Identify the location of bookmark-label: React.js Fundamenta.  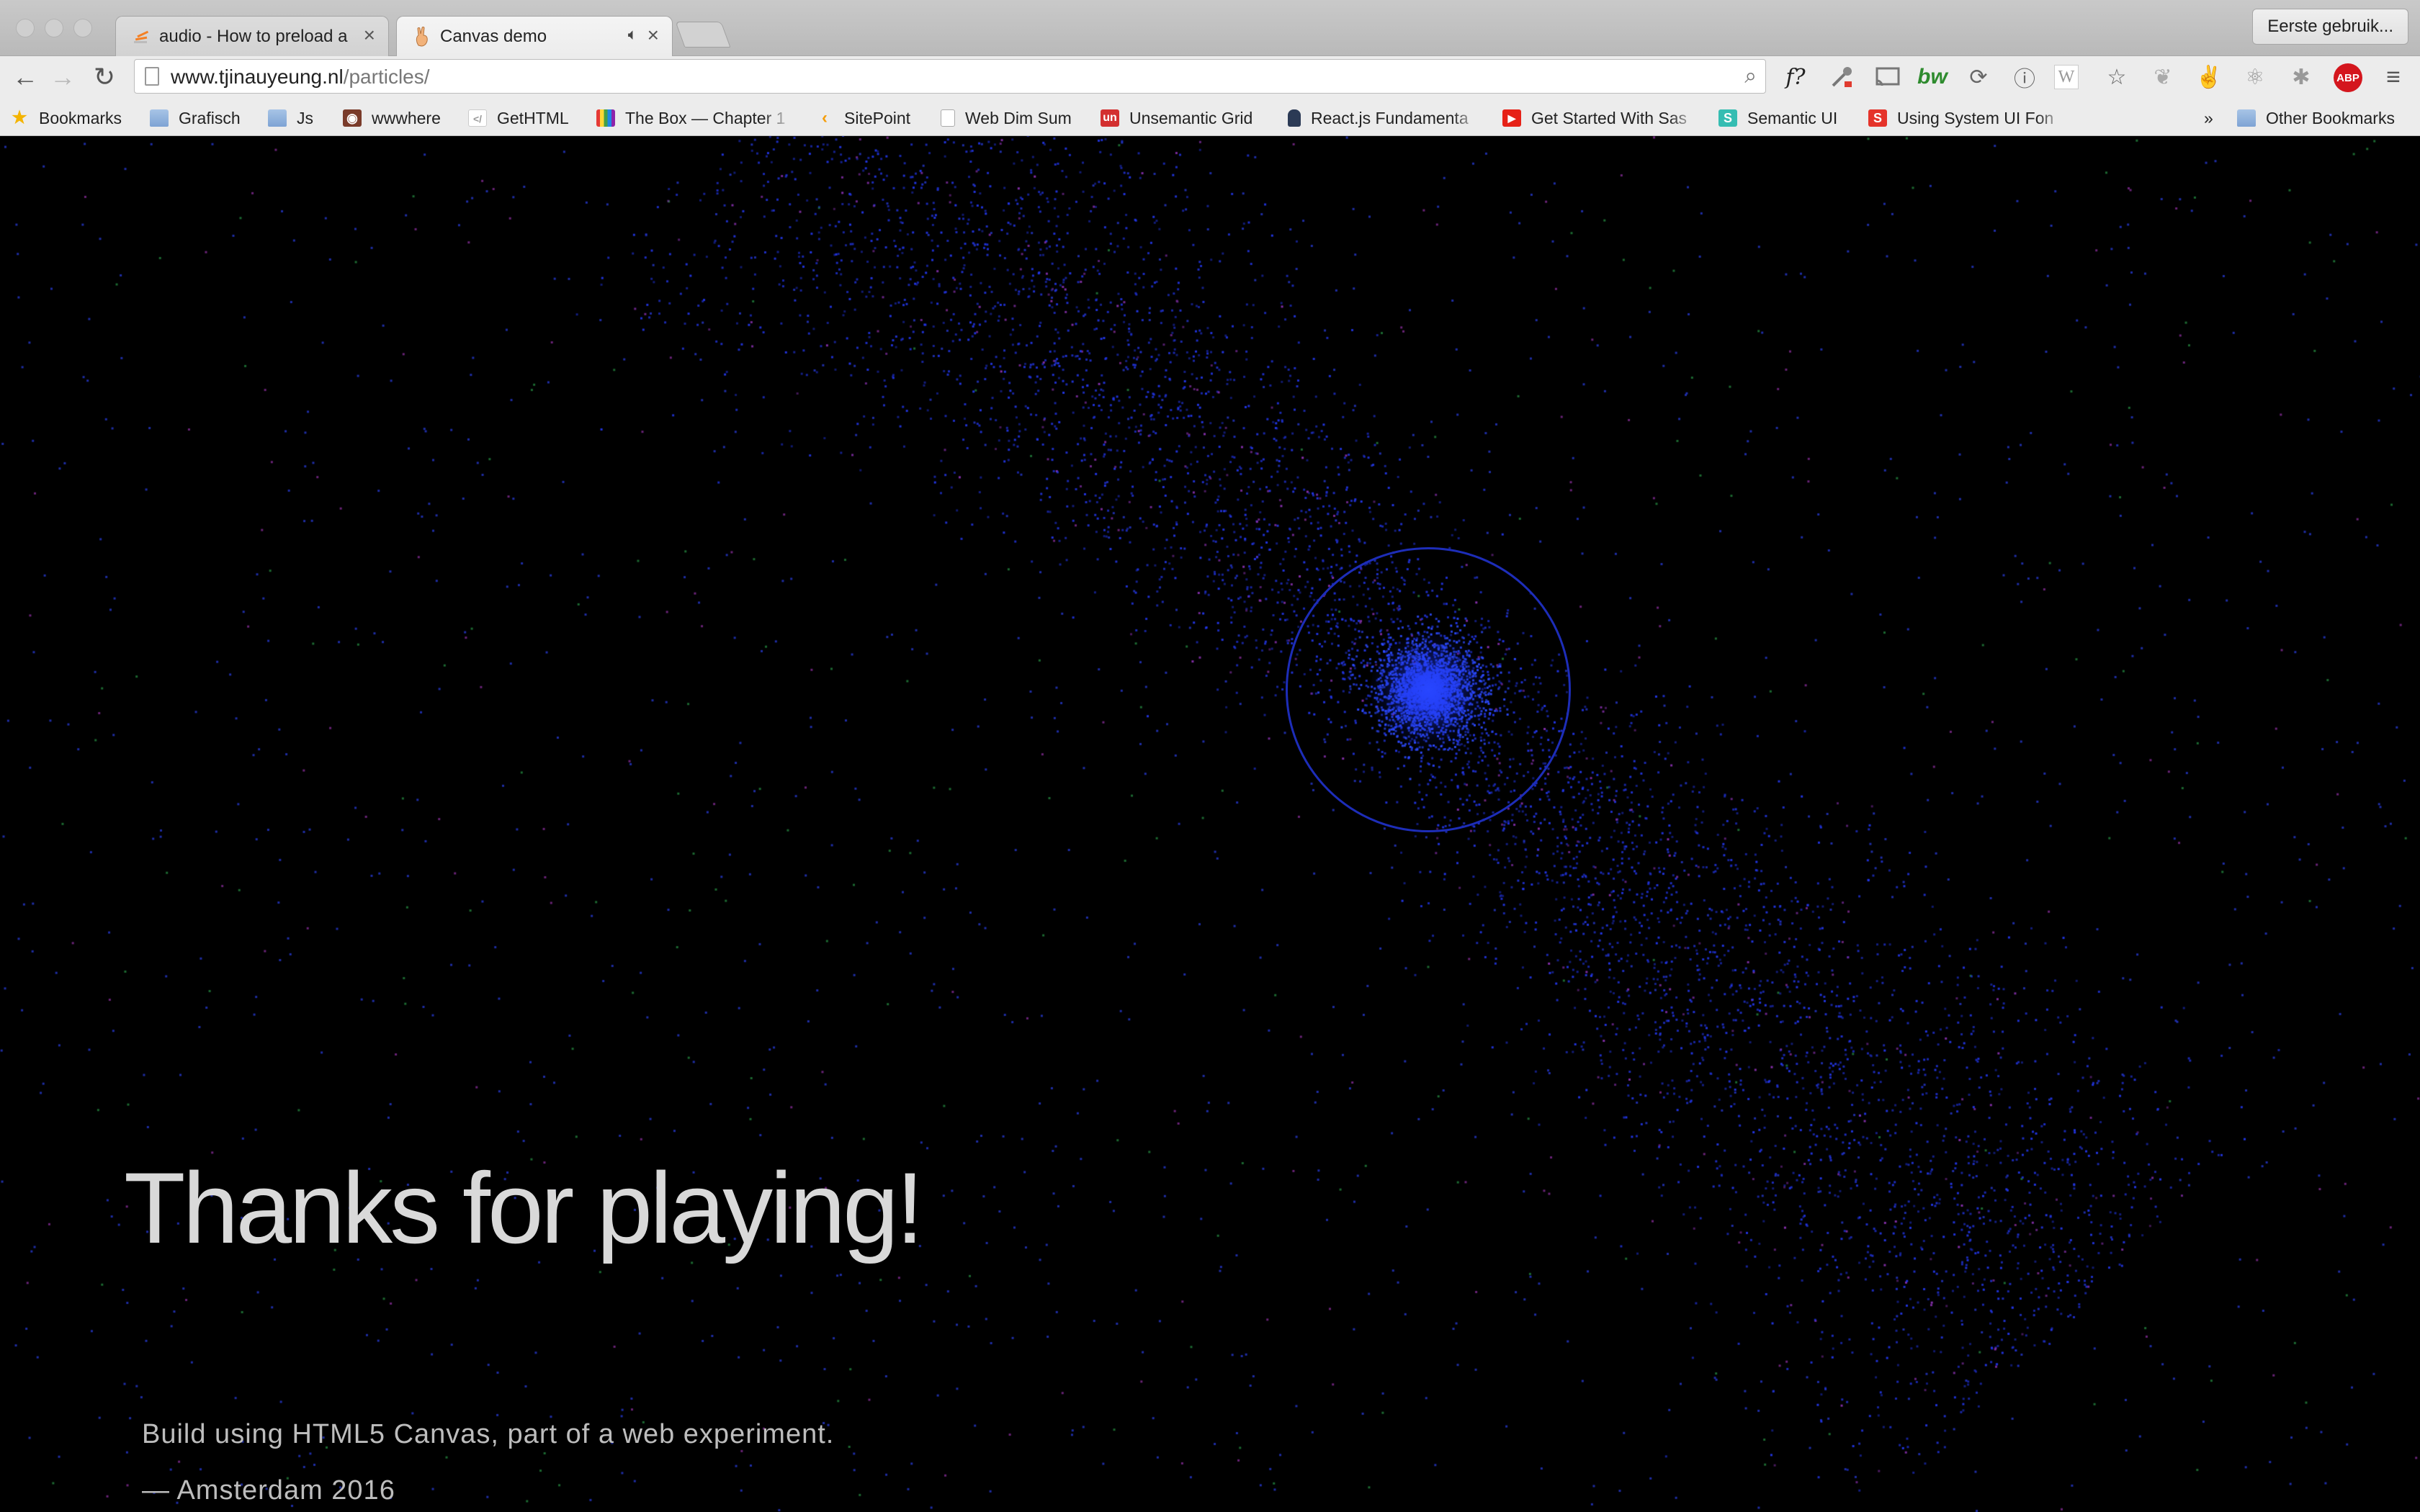
(1390, 117).